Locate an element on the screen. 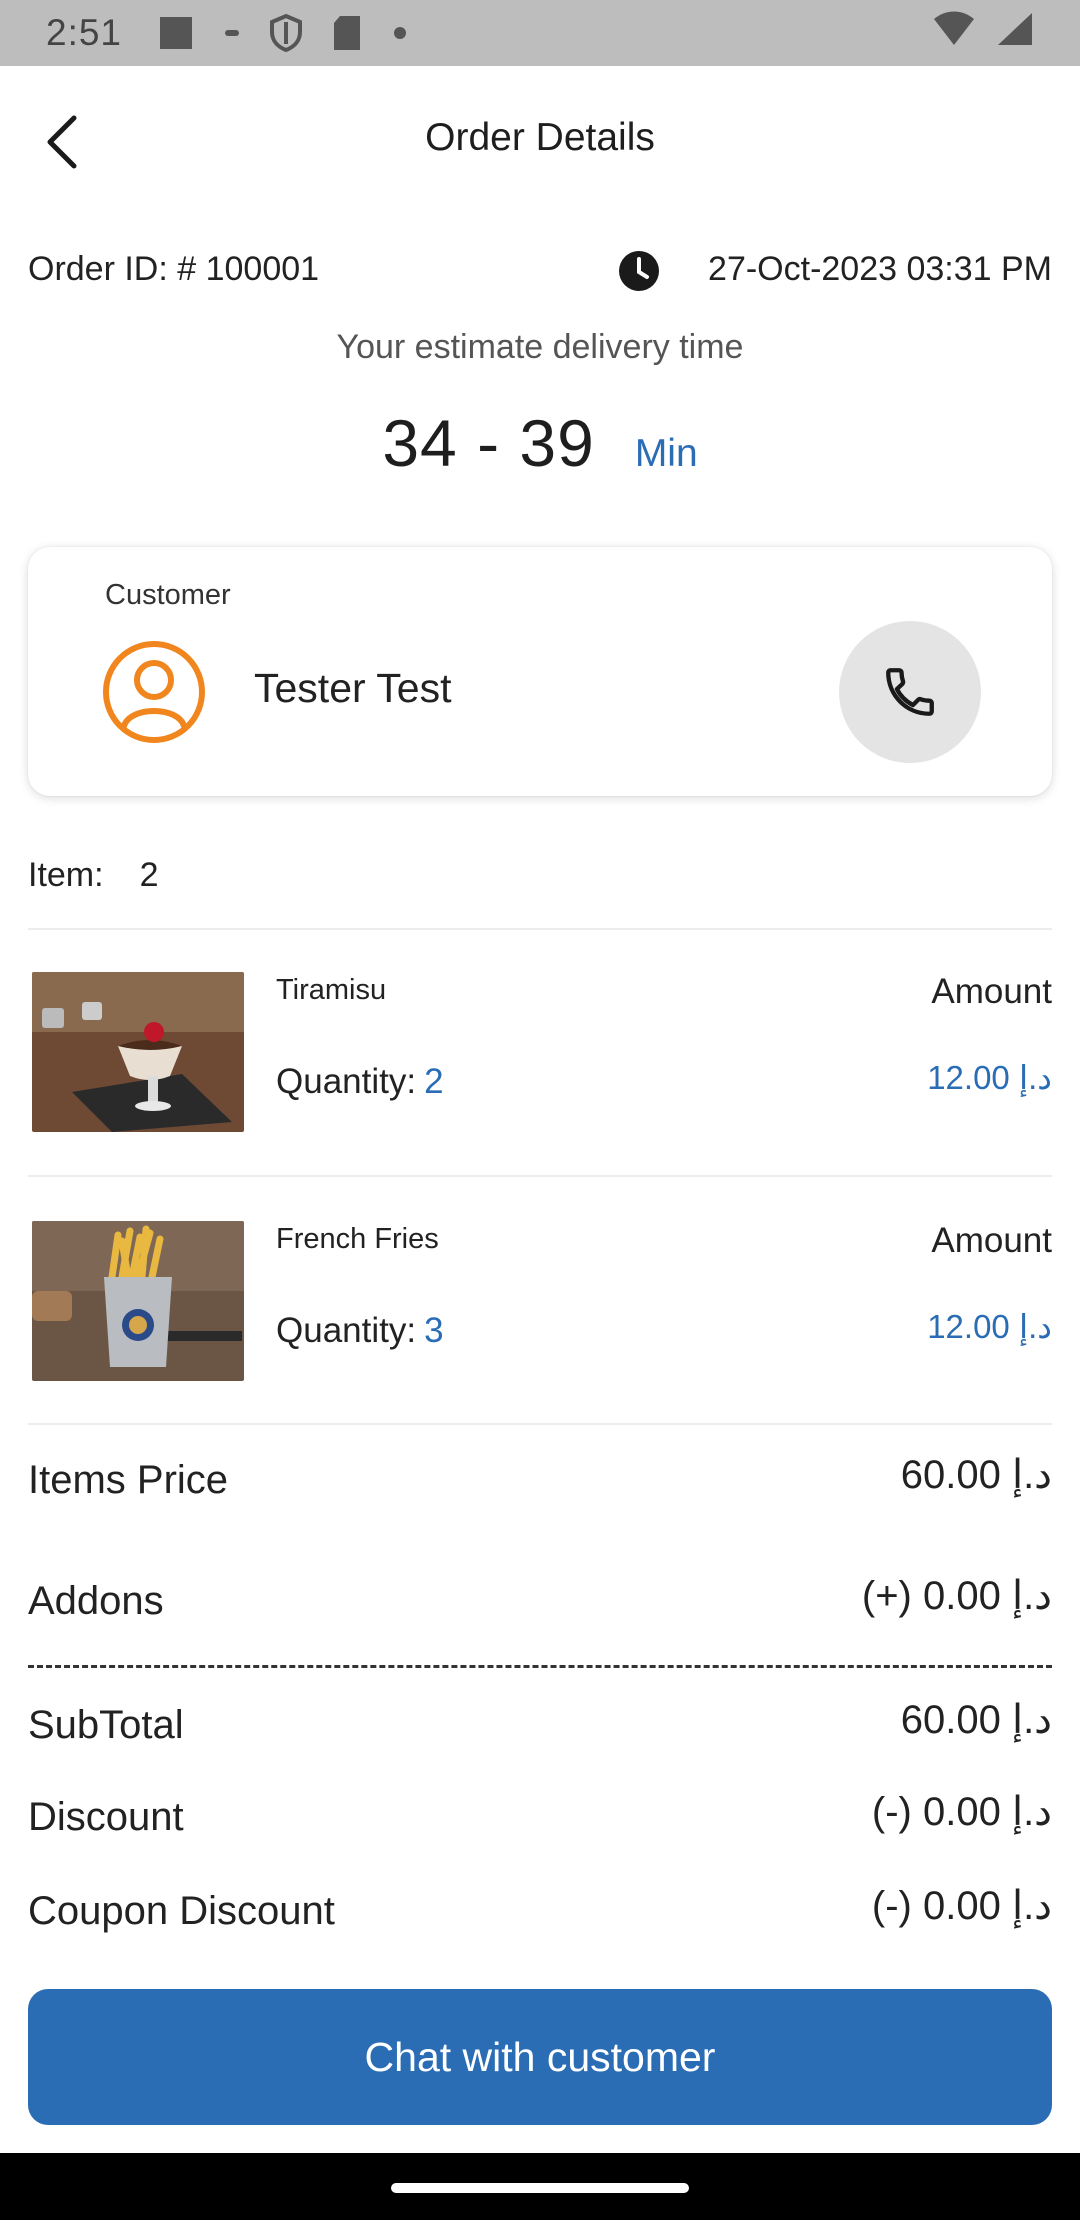 This screenshot has height=2220, width=1080. phone-icon is located at coordinates (910, 692).